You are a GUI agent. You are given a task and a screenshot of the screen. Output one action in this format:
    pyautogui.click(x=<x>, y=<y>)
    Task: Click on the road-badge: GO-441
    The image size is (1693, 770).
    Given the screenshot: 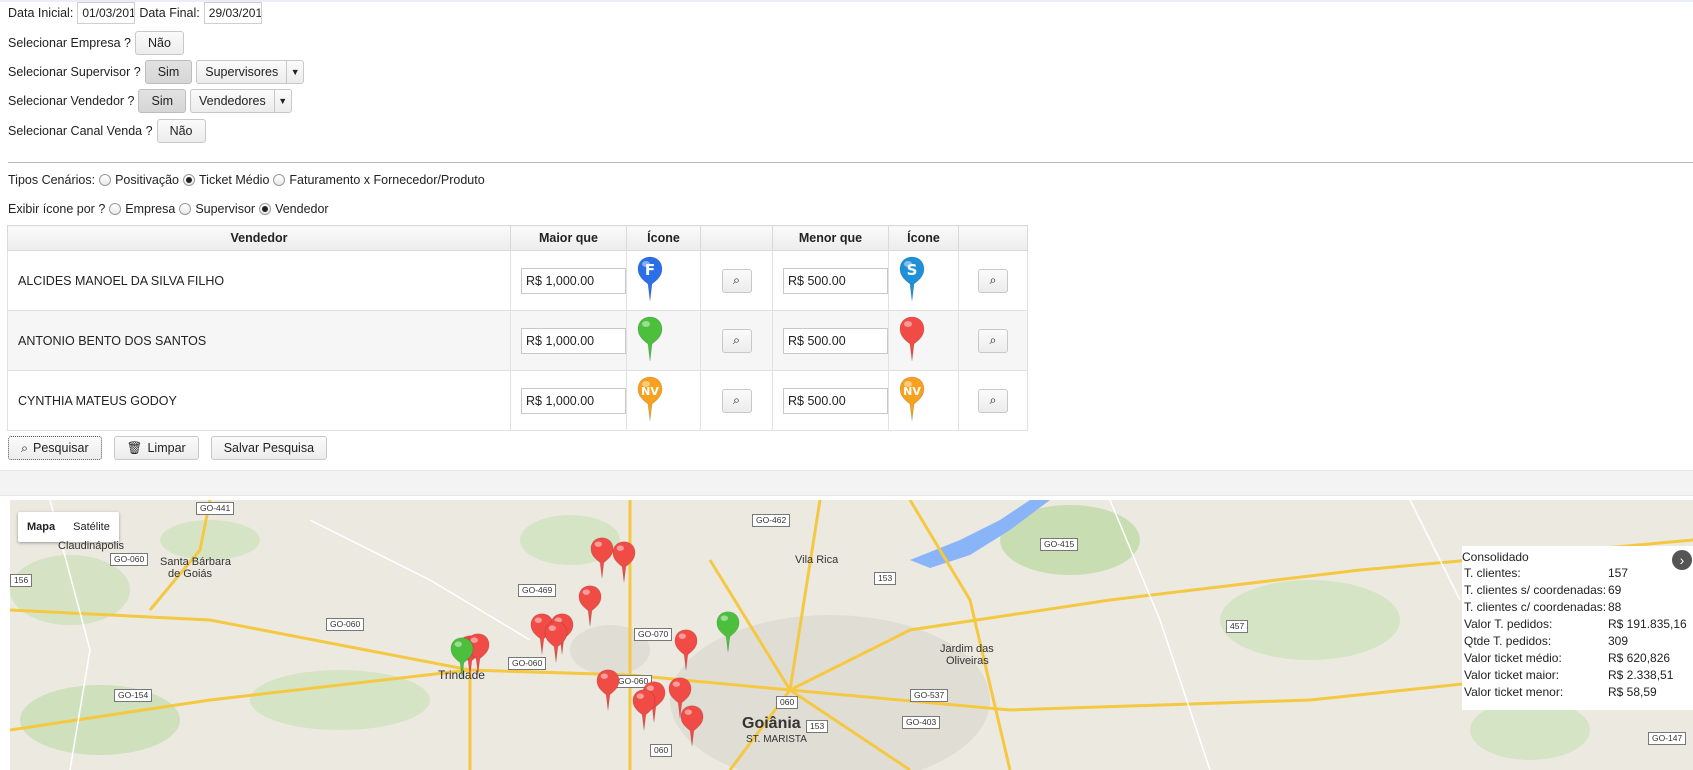 What is the action you would take?
    pyautogui.click(x=215, y=508)
    